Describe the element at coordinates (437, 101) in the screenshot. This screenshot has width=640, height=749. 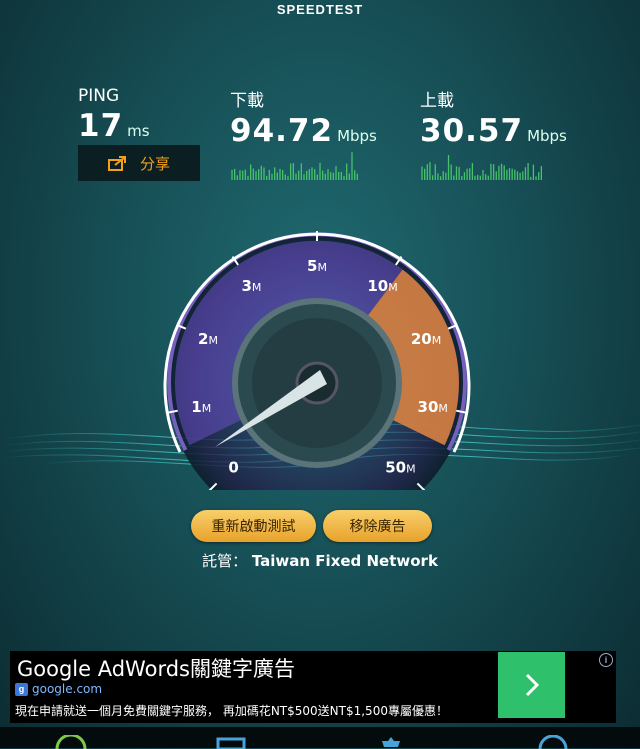
I see `upload-label: 上載` at that location.